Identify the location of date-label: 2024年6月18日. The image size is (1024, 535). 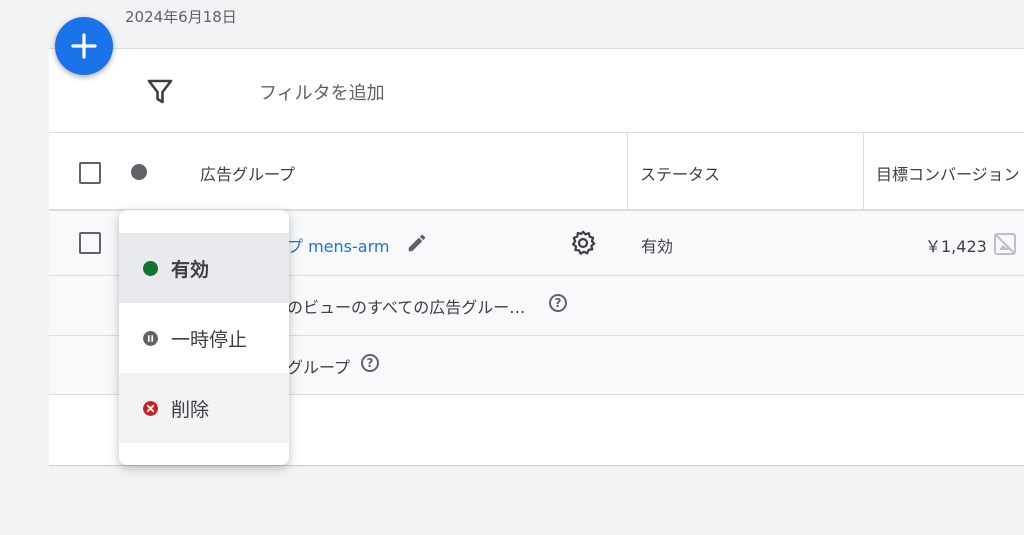
(181, 17).